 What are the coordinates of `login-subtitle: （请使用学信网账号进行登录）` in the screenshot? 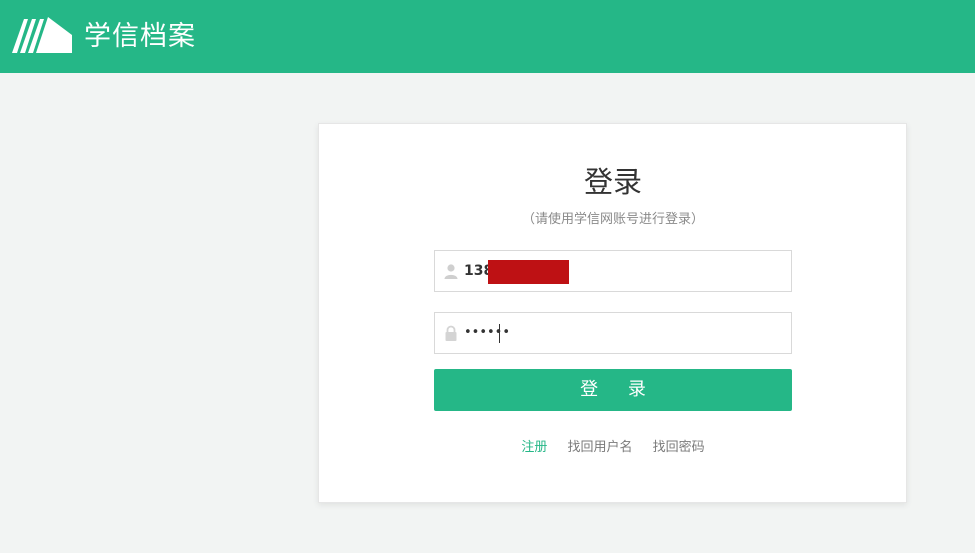 It's located at (612, 219).